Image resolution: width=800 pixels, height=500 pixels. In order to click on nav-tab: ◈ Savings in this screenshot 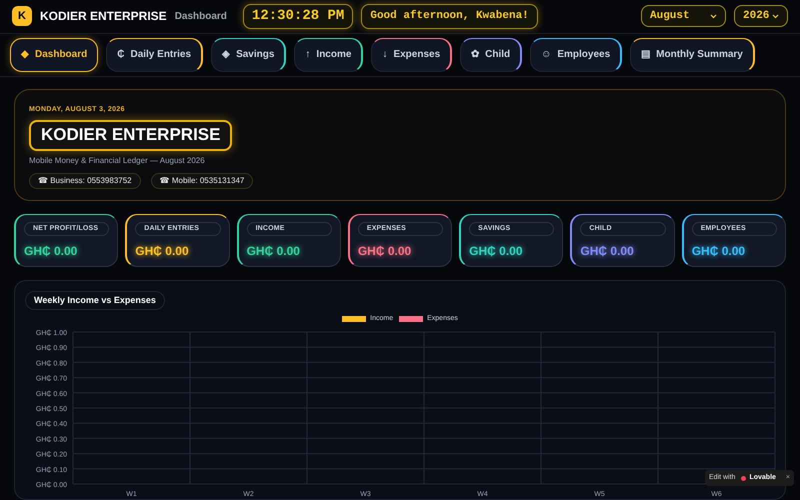, I will do `click(248, 55)`.